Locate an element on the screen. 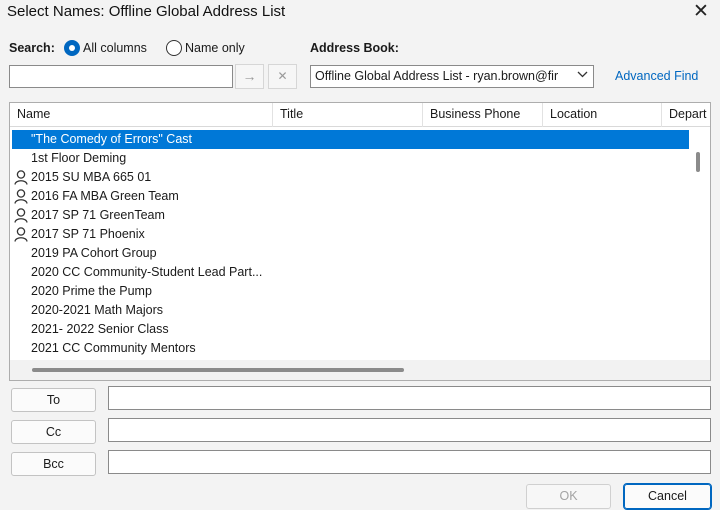  list-item: 2016 FA MBA Green Team is located at coordinates (350, 196).